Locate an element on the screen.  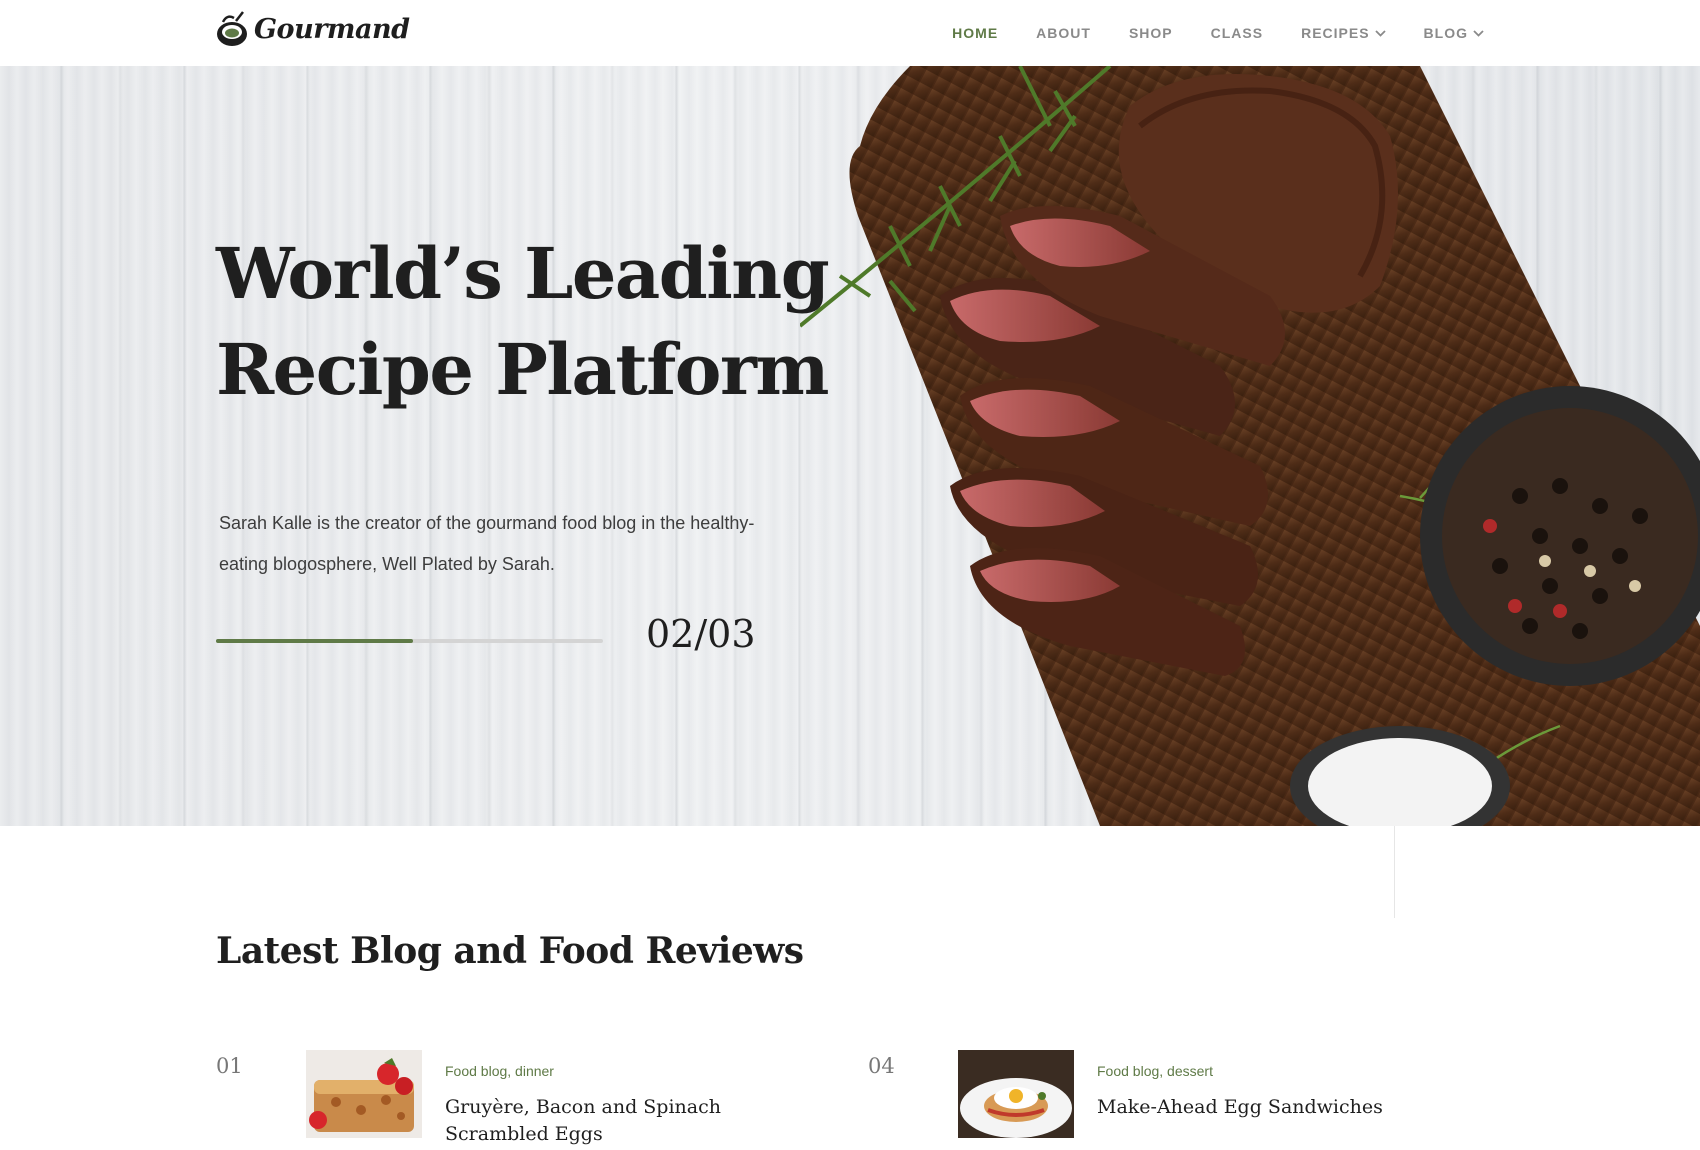
divider-line is located at coordinates (1394, 872).